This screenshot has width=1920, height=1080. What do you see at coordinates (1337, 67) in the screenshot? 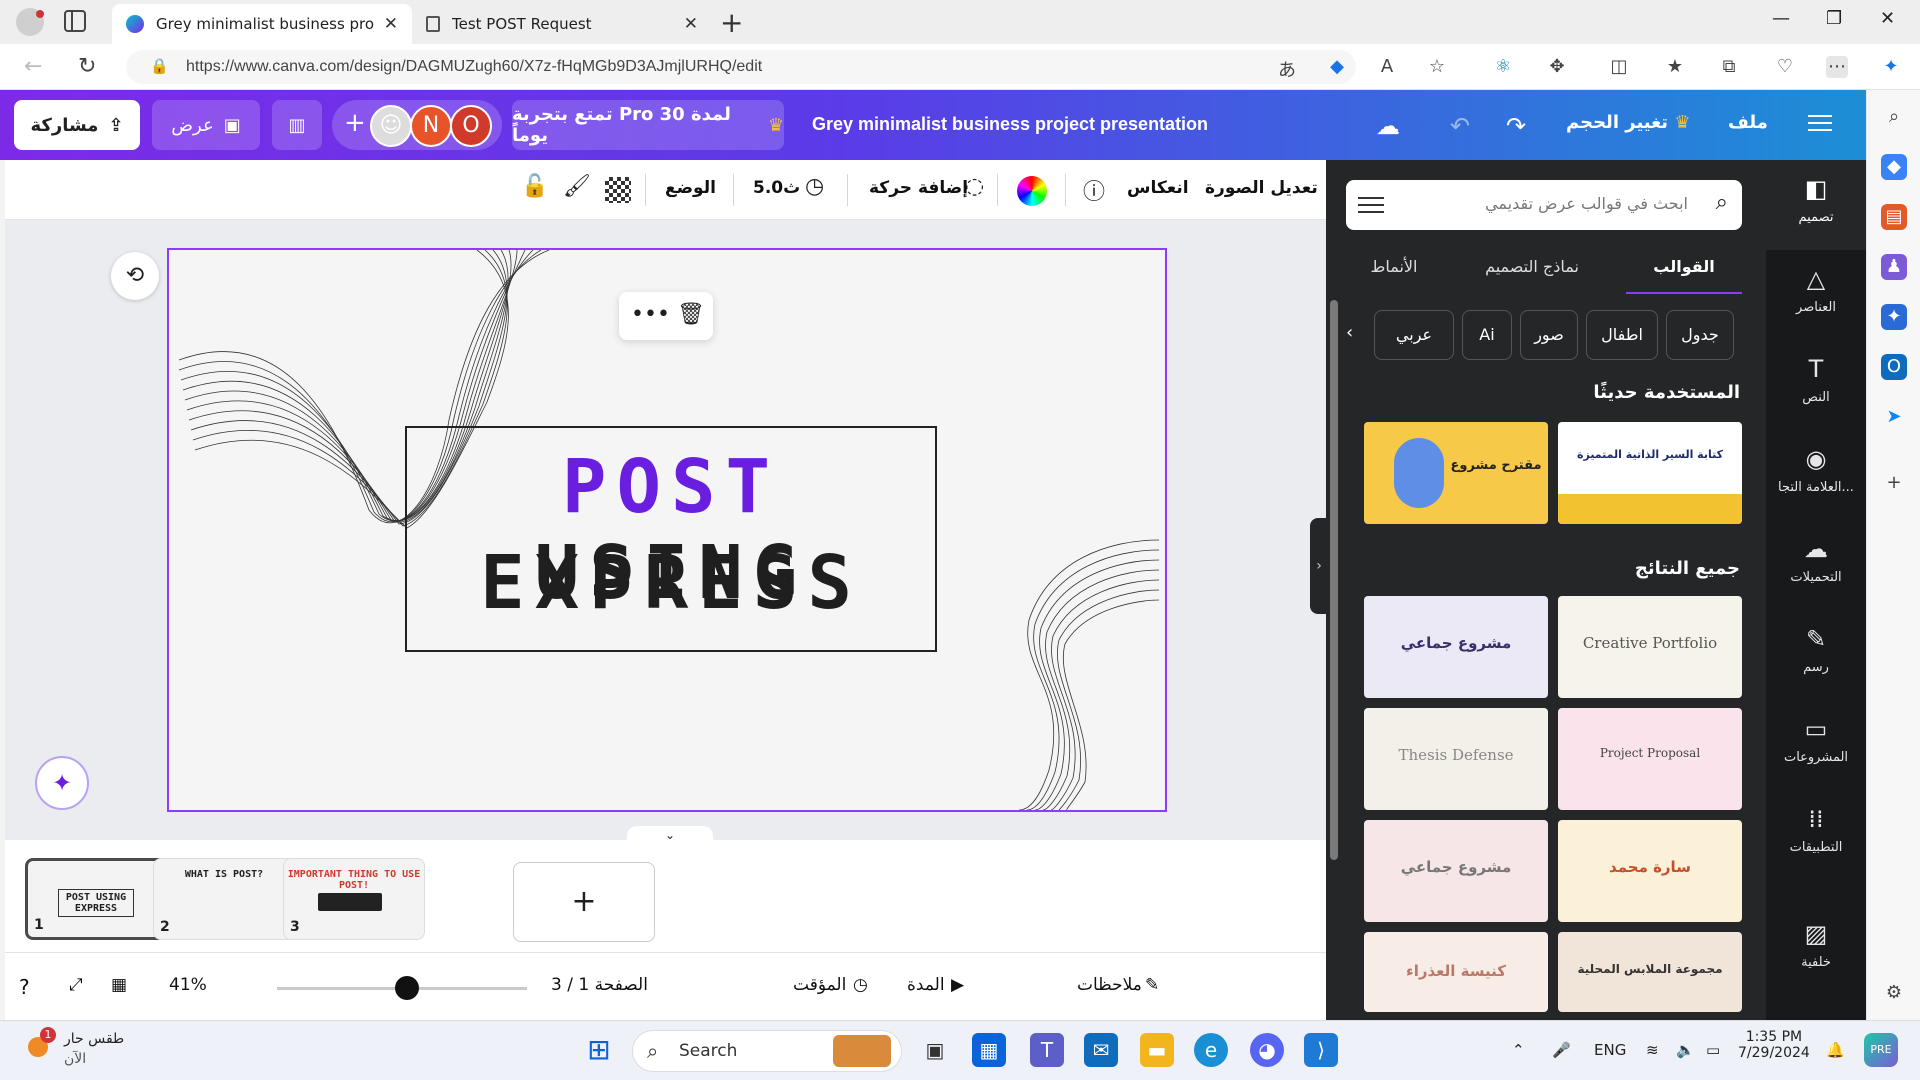
I see `shopping-tag-icon: ◆` at bounding box center [1337, 67].